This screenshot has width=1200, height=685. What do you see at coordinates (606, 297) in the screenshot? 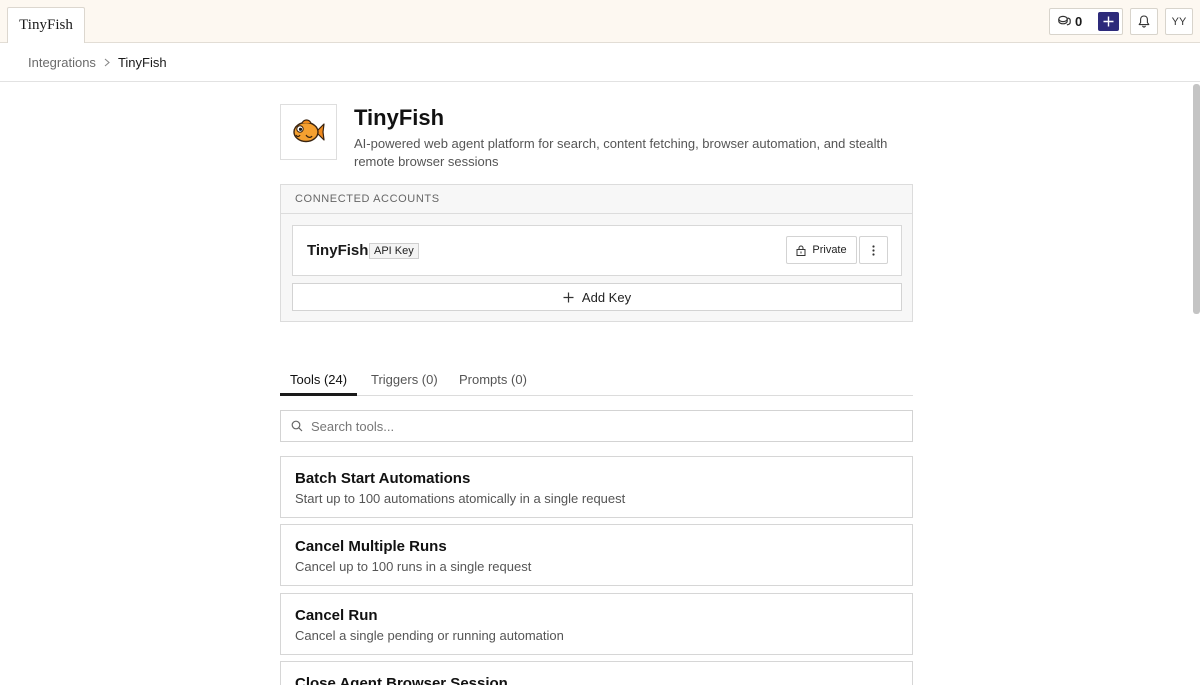
I see `add-key-label: Add Key` at bounding box center [606, 297].